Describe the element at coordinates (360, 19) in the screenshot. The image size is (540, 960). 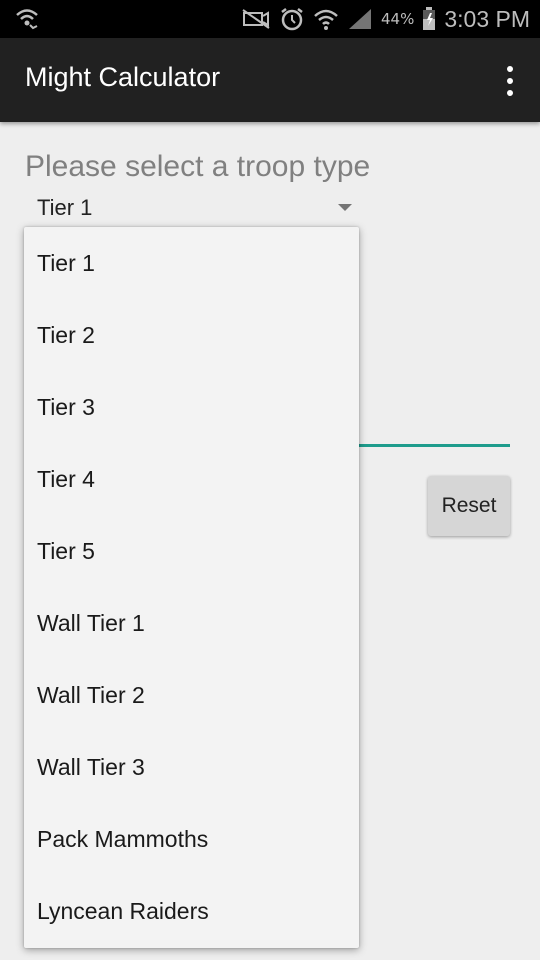
I see `signal-icon` at that location.